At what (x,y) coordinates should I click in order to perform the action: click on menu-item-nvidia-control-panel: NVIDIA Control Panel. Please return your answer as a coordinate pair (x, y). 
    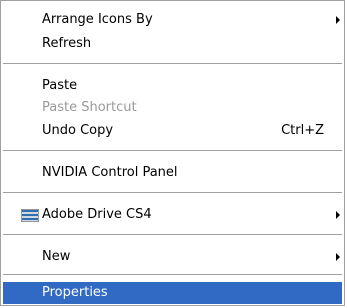
    Looking at the image, I should click on (172, 173).